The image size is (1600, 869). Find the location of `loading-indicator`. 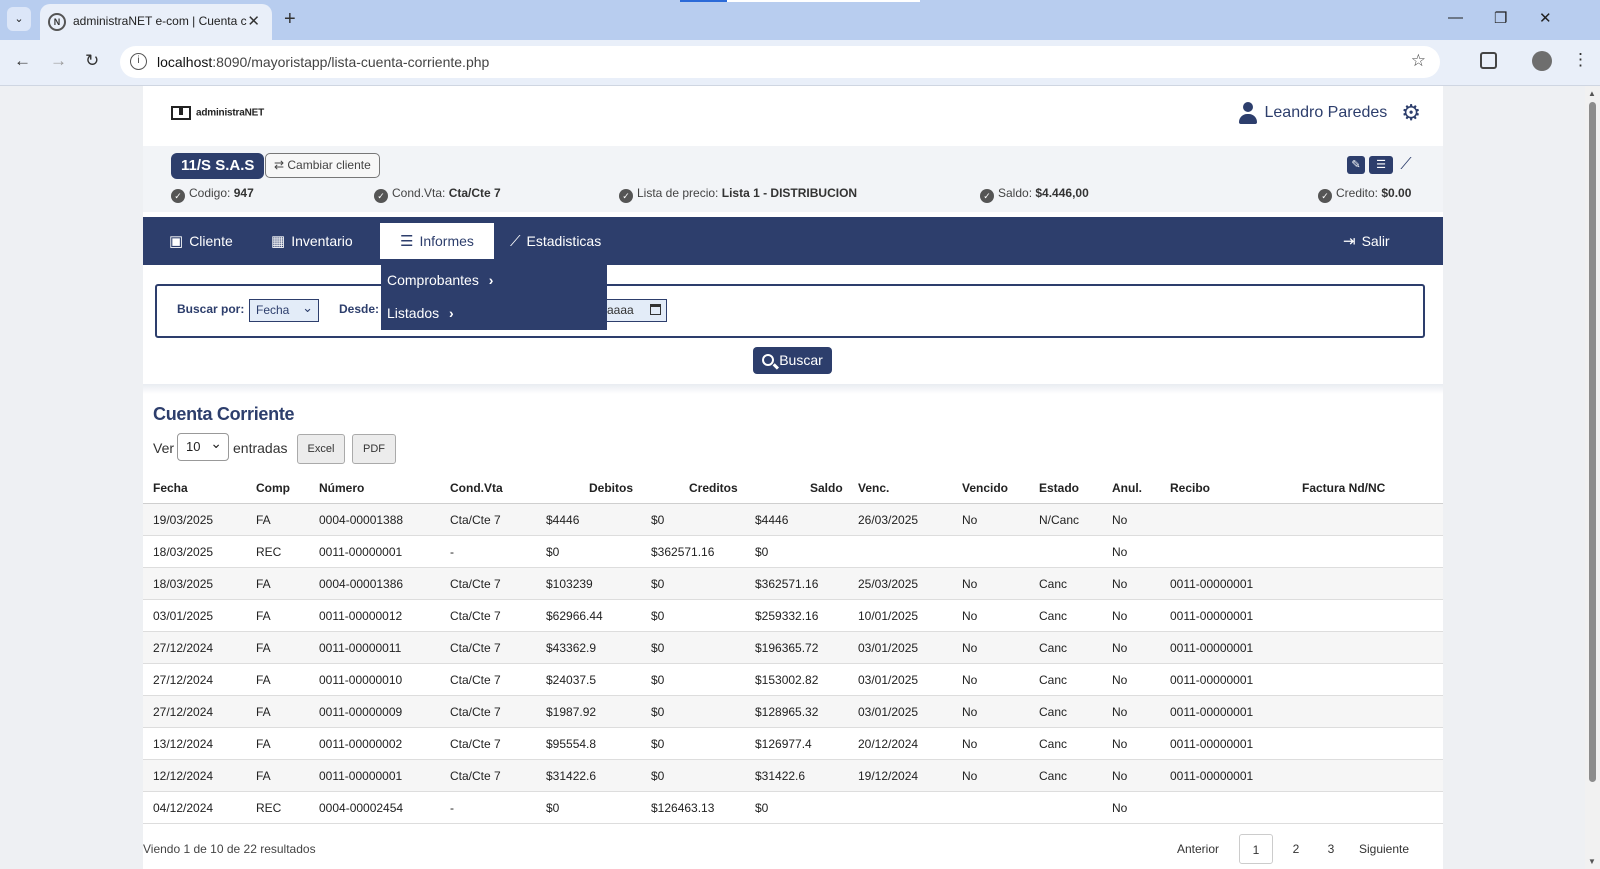

loading-indicator is located at coordinates (800, 1).